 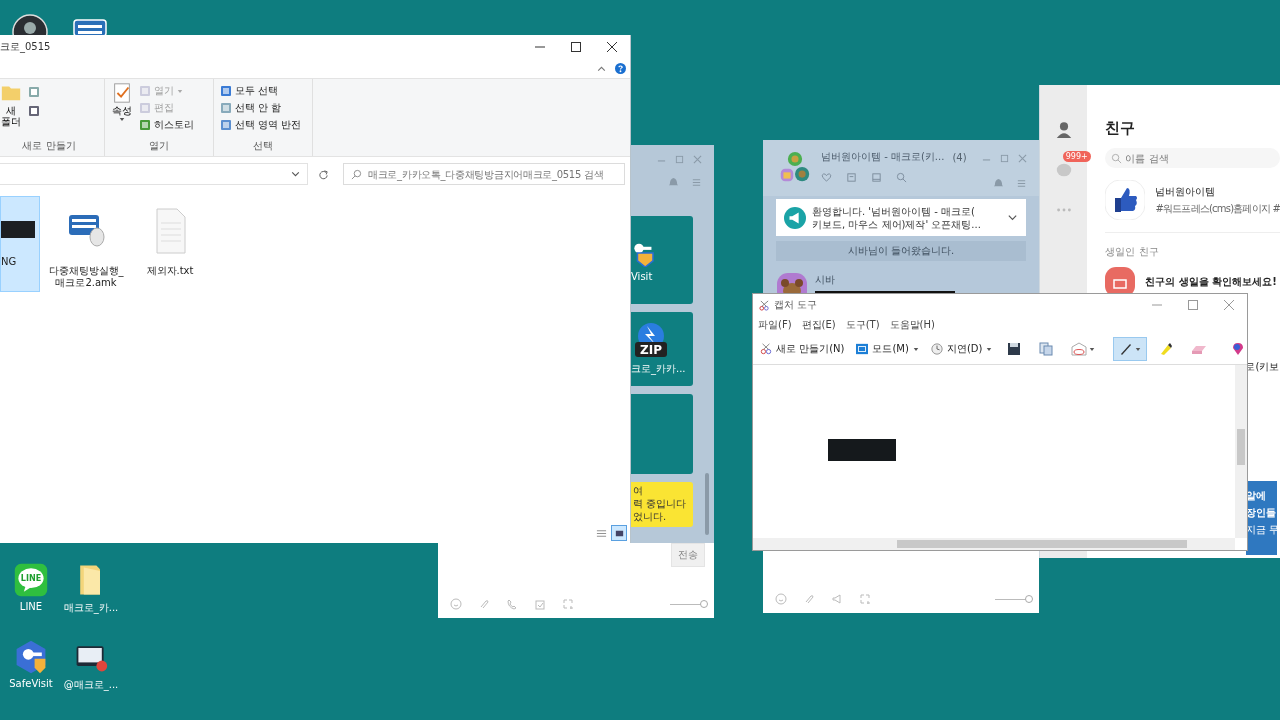 I want to click on desktop-shortcut: LINE LINE, so click(x=31, y=588).